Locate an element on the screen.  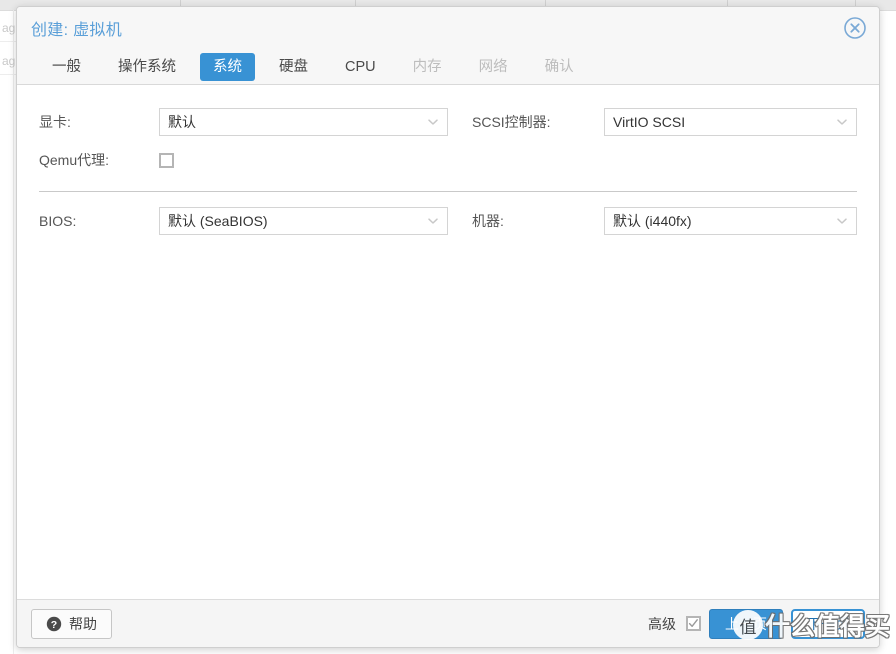
tab-hard-disk: 硬盘 is located at coordinates (293, 67).